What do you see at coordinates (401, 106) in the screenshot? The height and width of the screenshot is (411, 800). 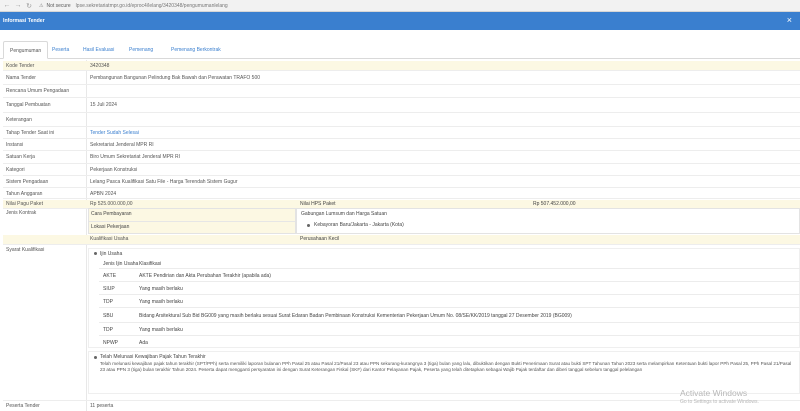 I see `row-tanggal-pembuatan: Tanggal Pembuatan 15 Juli 2024` at bounding box center [401, 106].